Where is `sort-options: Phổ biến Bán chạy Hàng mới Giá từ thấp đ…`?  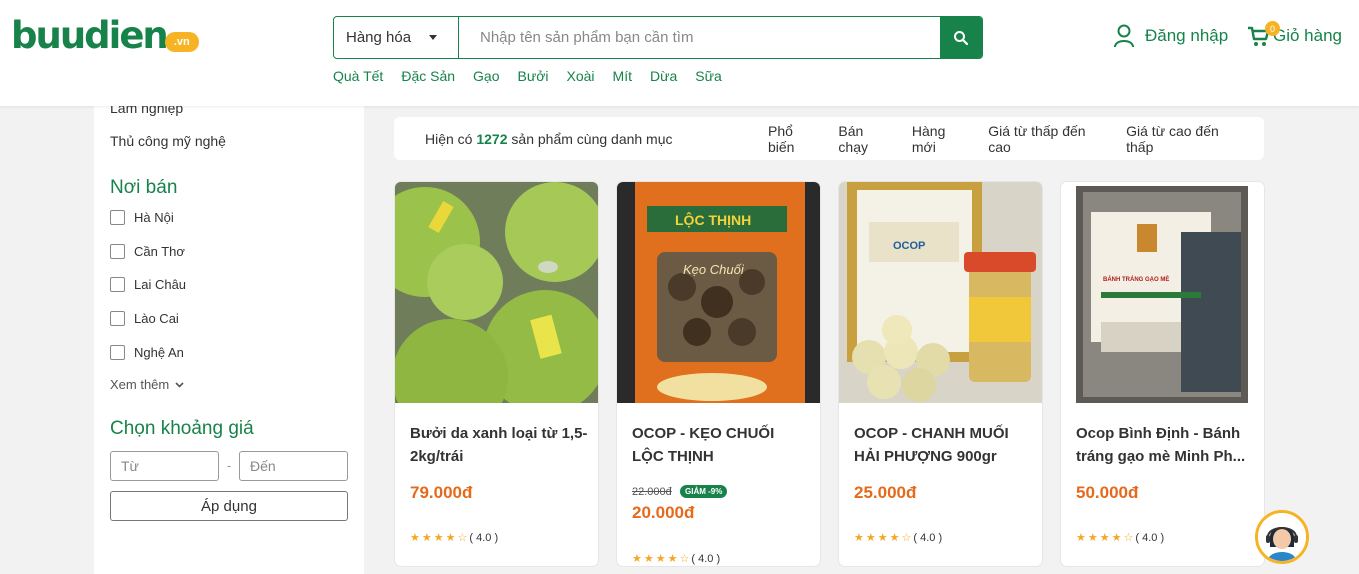 sort-options: Phổ biến Bán chạy Hàng mới Giá từ thấp đ… is located at coordinates (1016, 139).